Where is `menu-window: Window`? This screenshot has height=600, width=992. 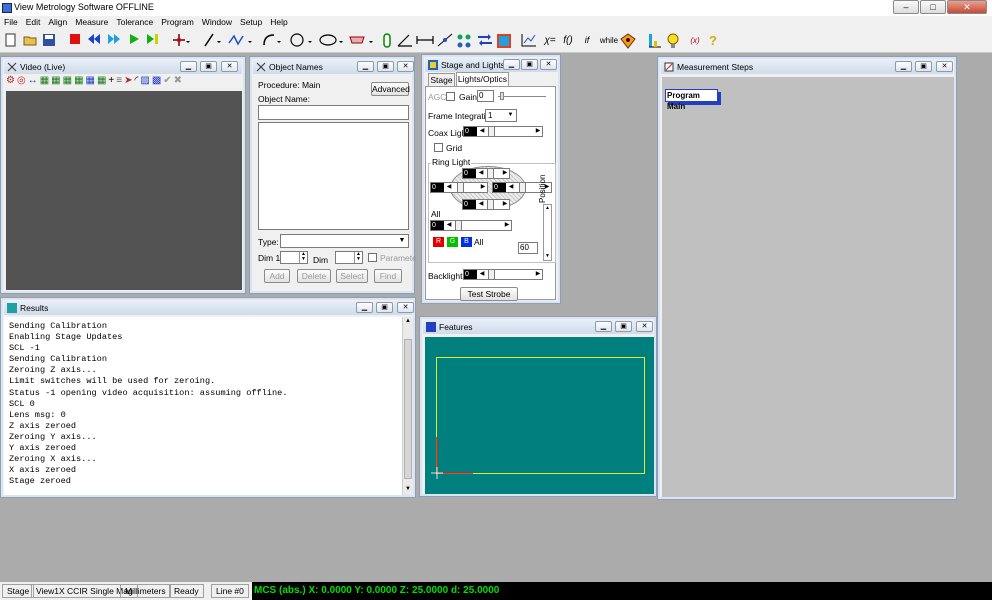
menu-window: Window is located at coordinates (217, 22).